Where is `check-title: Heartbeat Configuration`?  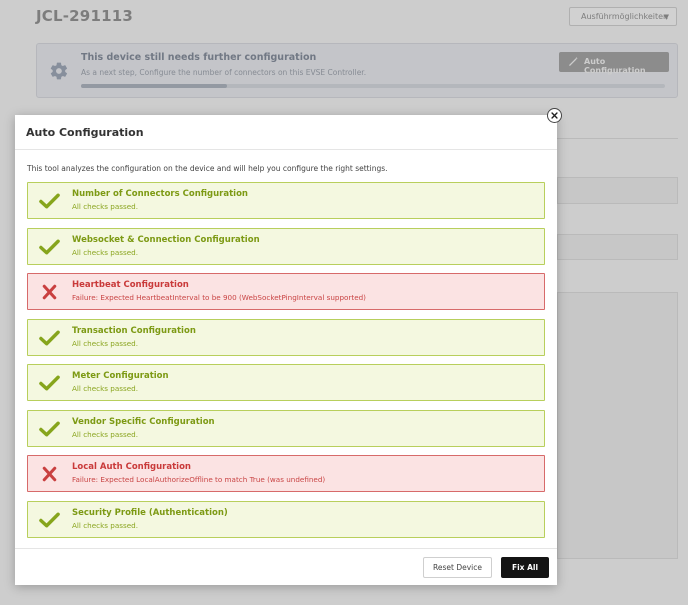
check-title: Heartbeat Configuration is located at coordinates (130, 285).